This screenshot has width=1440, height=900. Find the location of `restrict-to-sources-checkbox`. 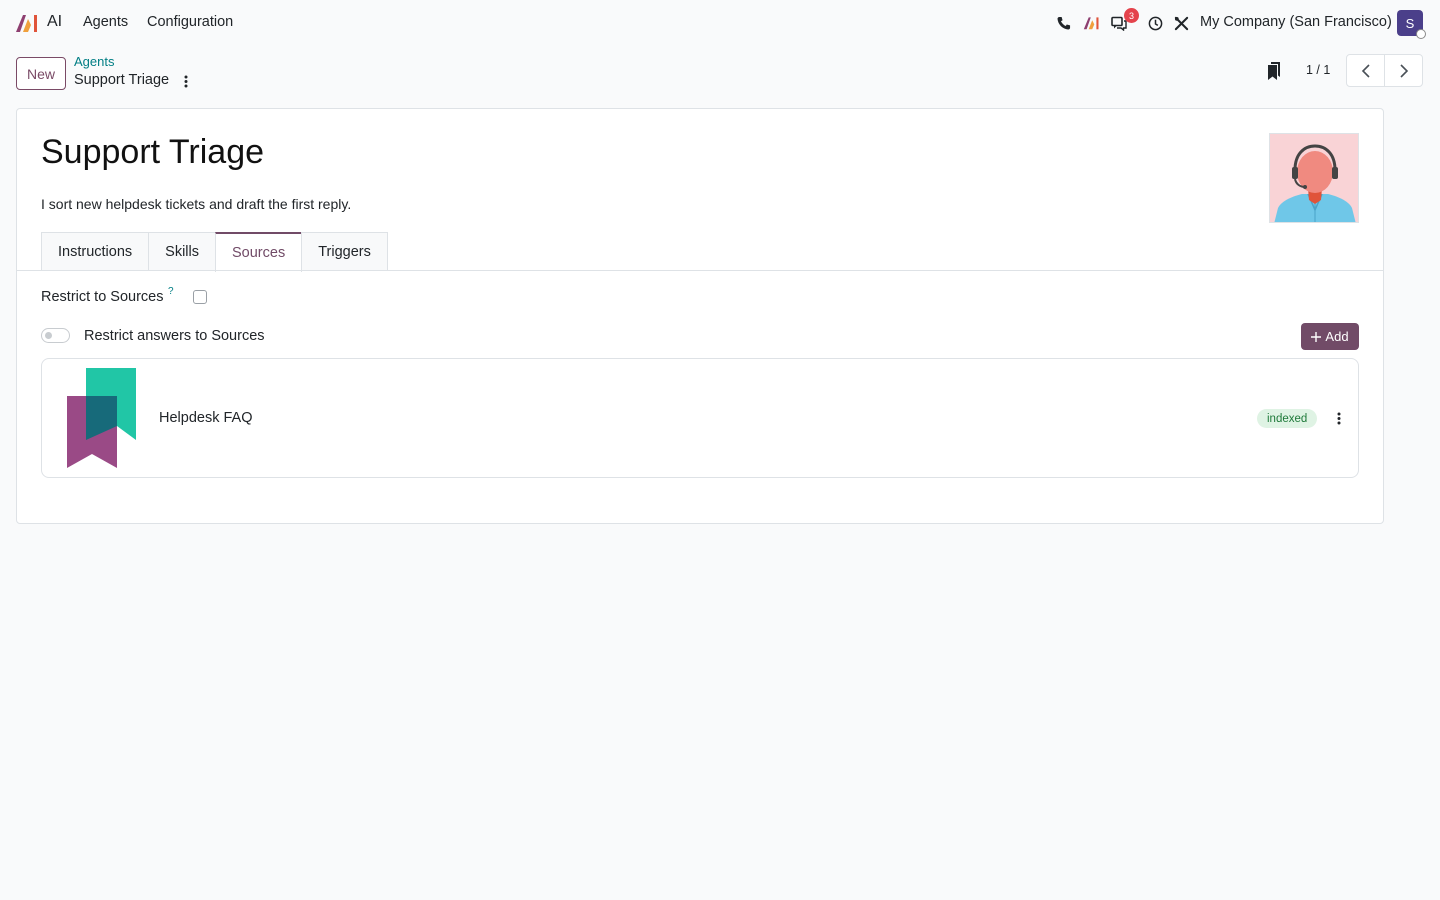

restrict-to-sources-checkbox is located at coordinates (200, 297).